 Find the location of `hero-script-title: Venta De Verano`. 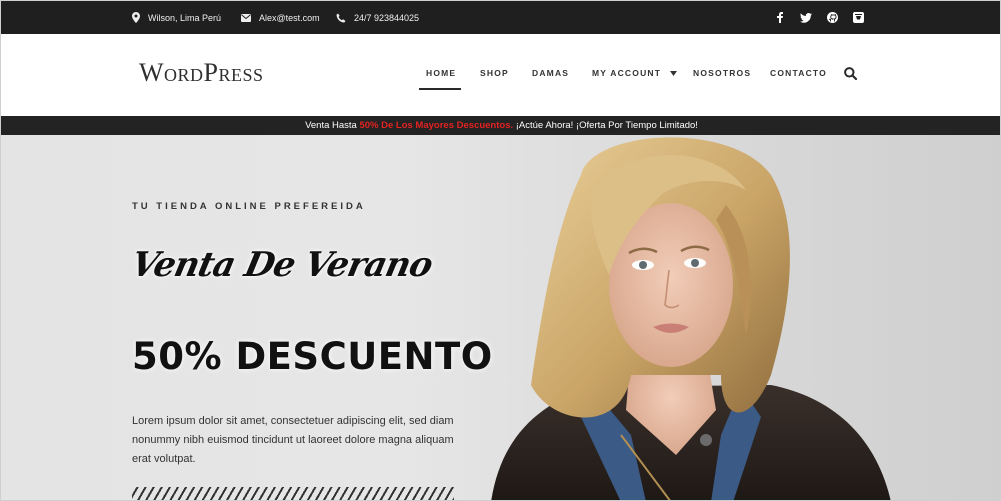

hero-script-title: Venta De Verano is located at coordinates (281, 265).